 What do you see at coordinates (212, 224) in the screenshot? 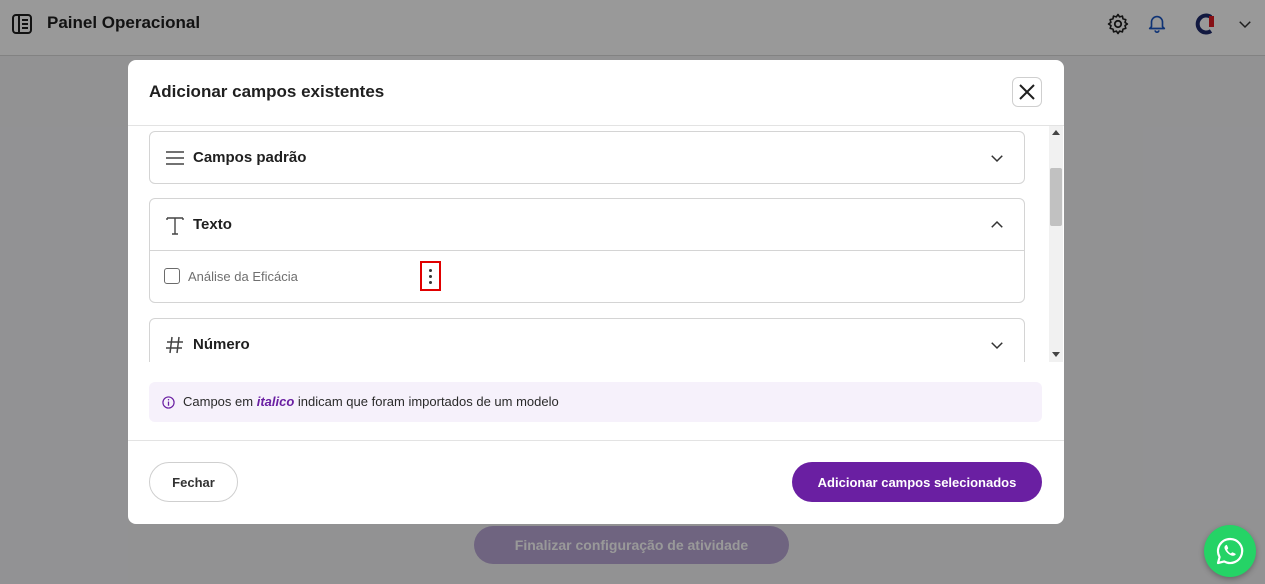
I see `section-label: Texto` at bounding box center [212, 224].